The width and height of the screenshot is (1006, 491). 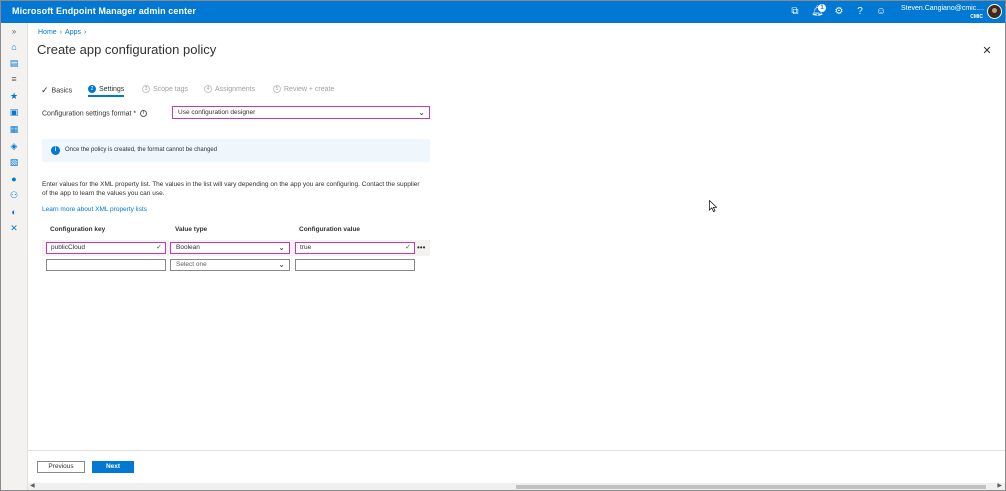 I want to click on value-type-value: Boolean, so click(x=188, y=247).